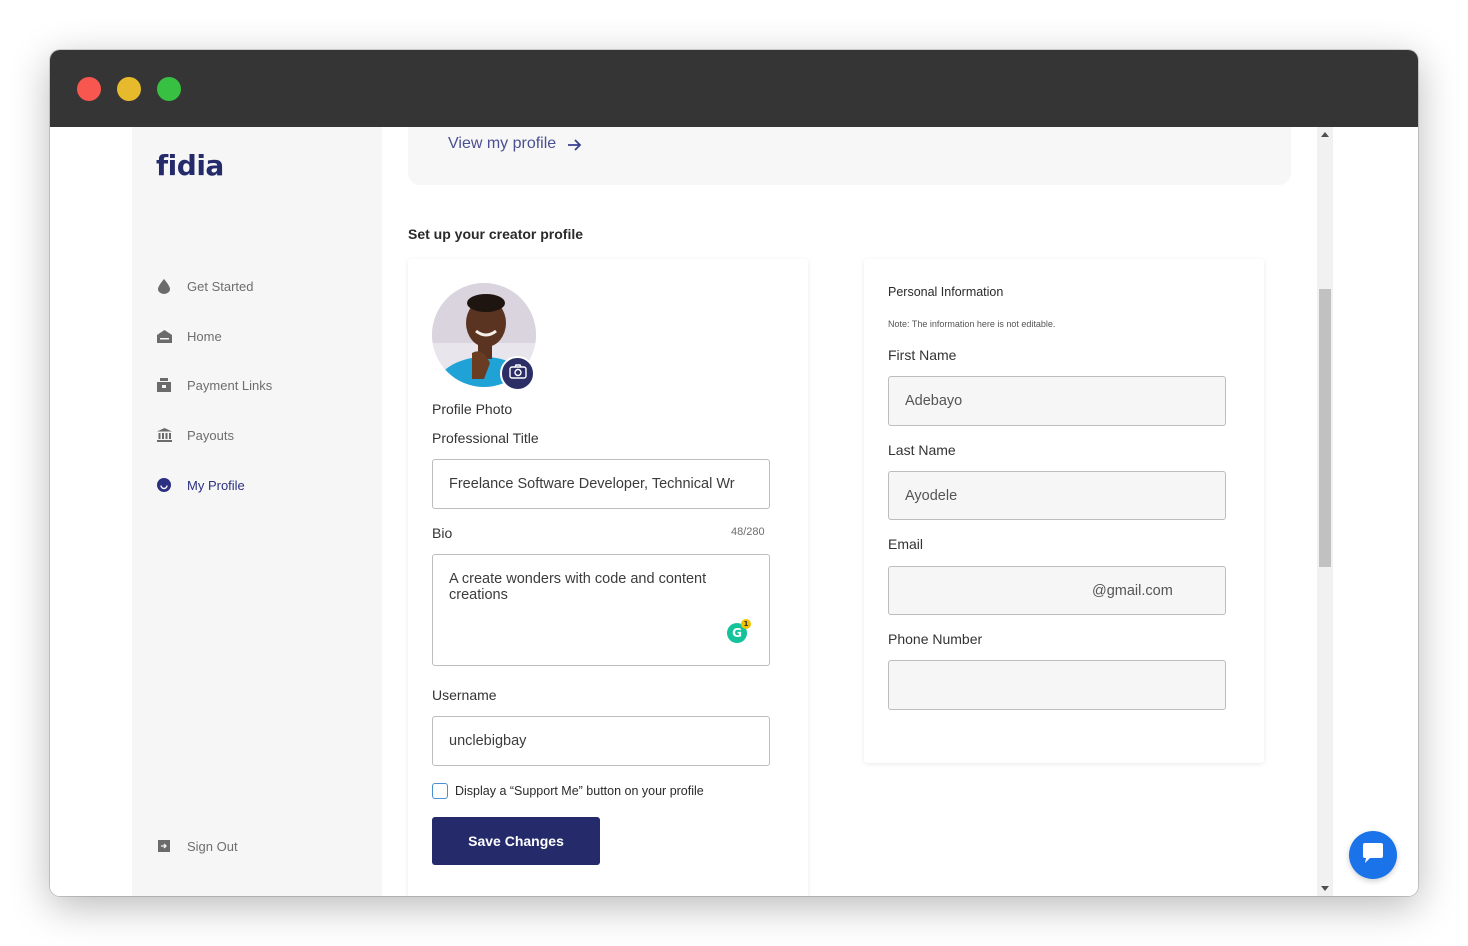 Image resolution: width=1468 pixels, height=946 pixels. I want to click on sidebar-item-label: Home, so click(204, 336).